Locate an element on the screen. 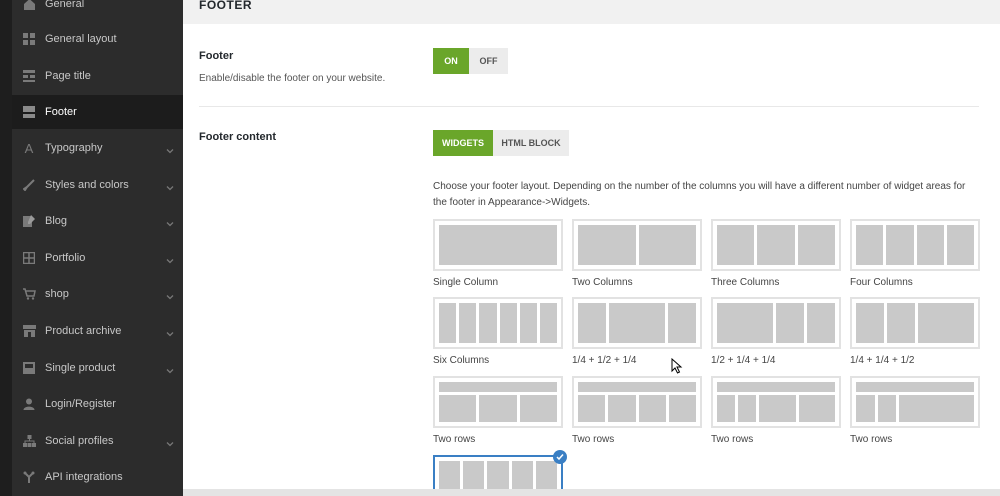 Image resolution: width=1000 pixels, height=496 pixels. sidebar-item-label: Typography is located at coordinates (74, 148).